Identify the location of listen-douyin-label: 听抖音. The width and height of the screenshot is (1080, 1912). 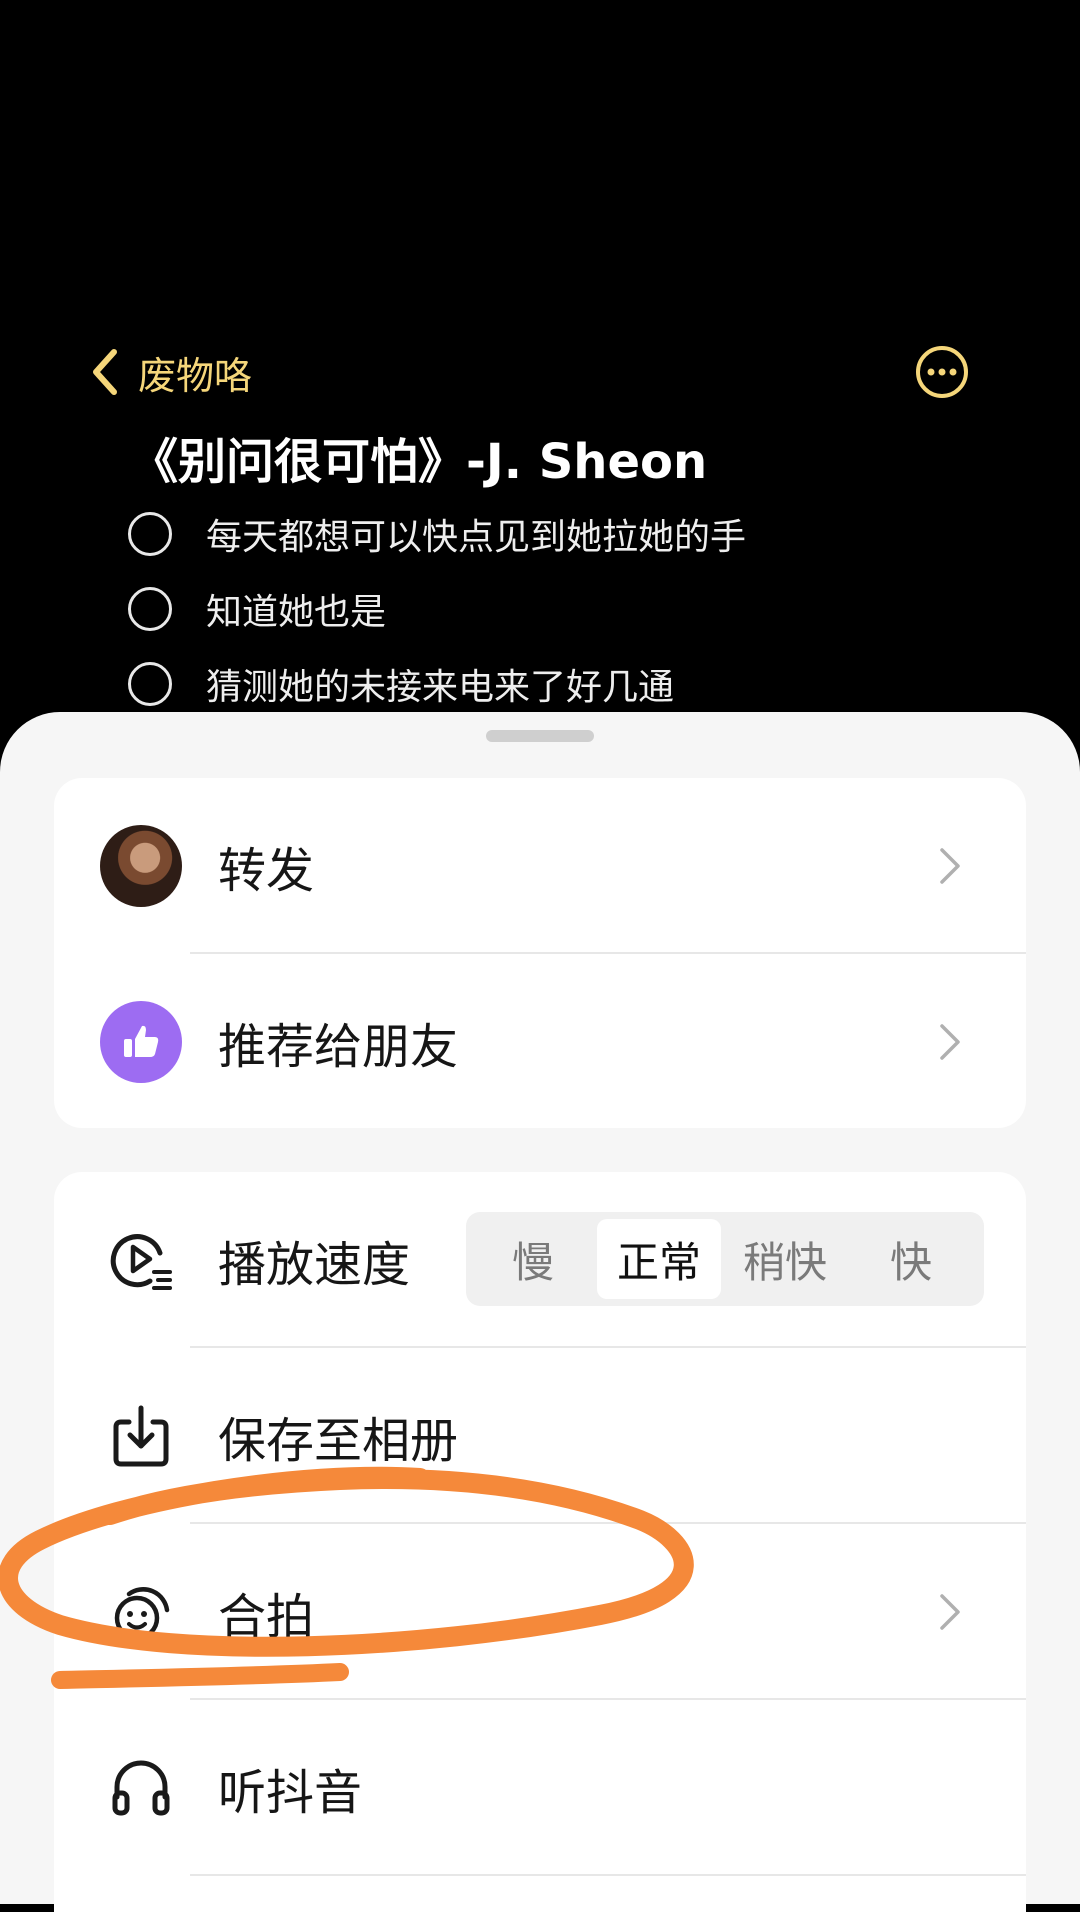
(290, 1793).